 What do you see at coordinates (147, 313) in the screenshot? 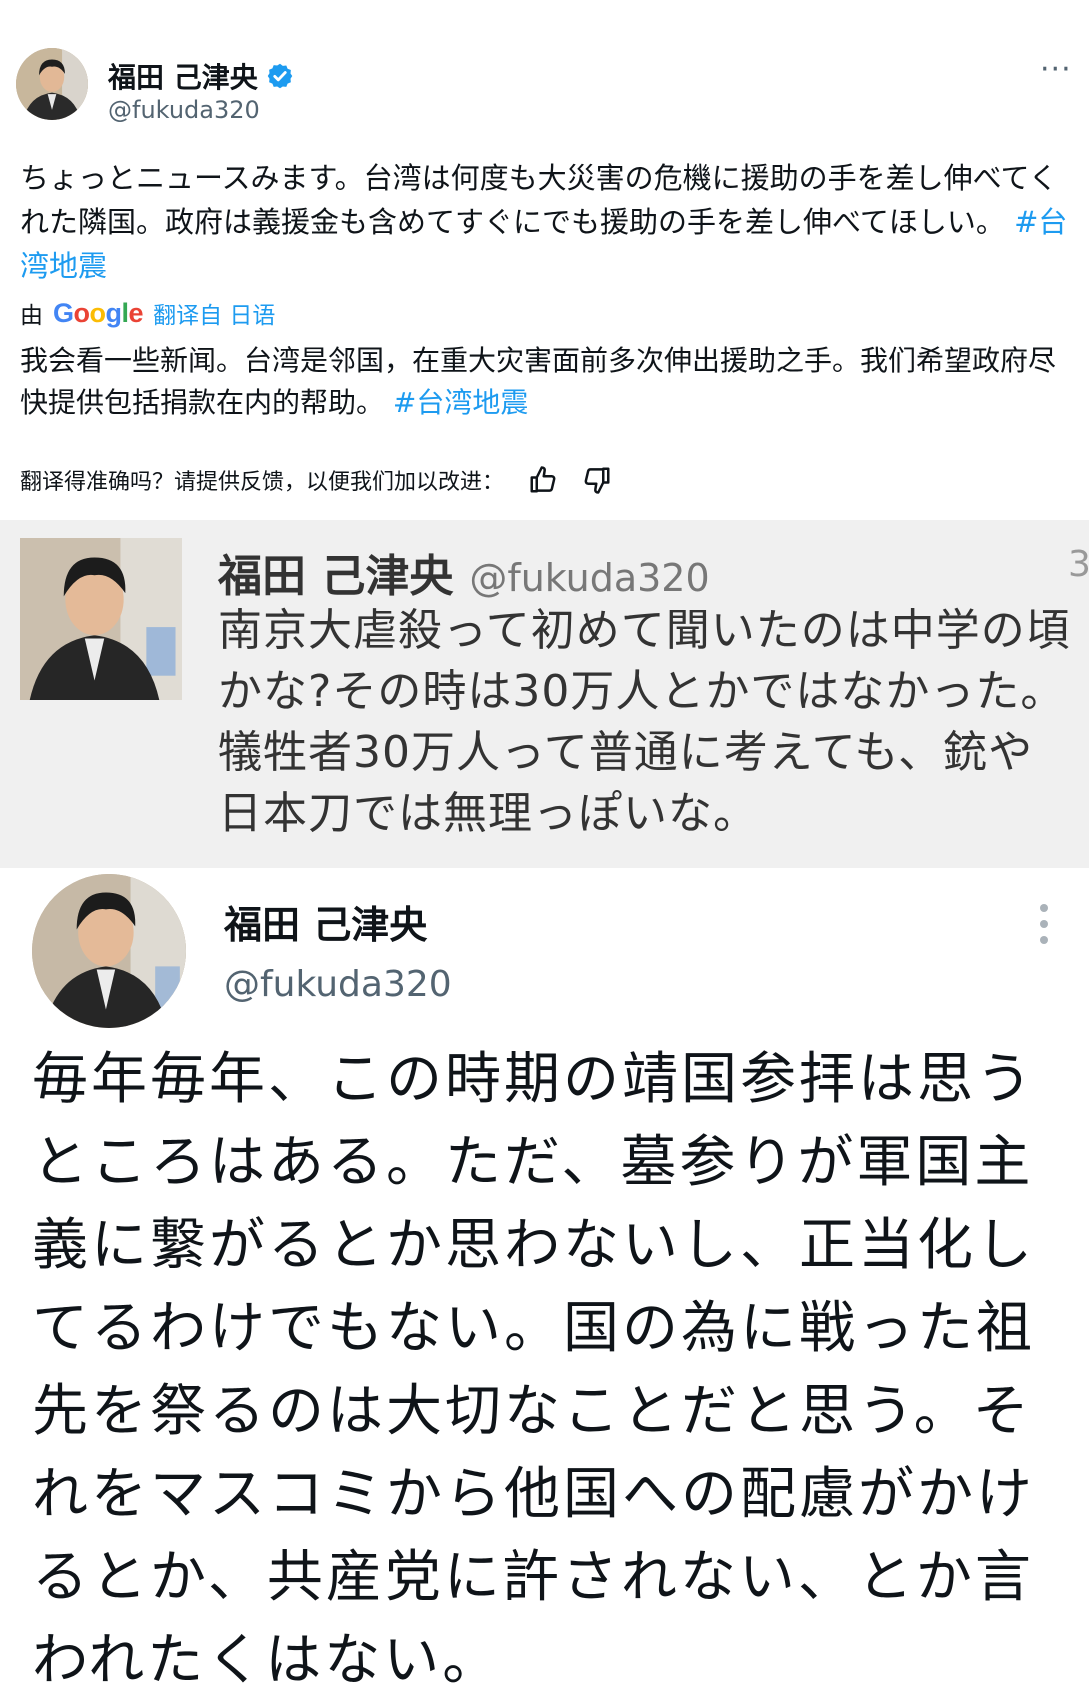
I see `translation-attribution: 由 Google 翻译自 日语` at bounding box center [147, 313].